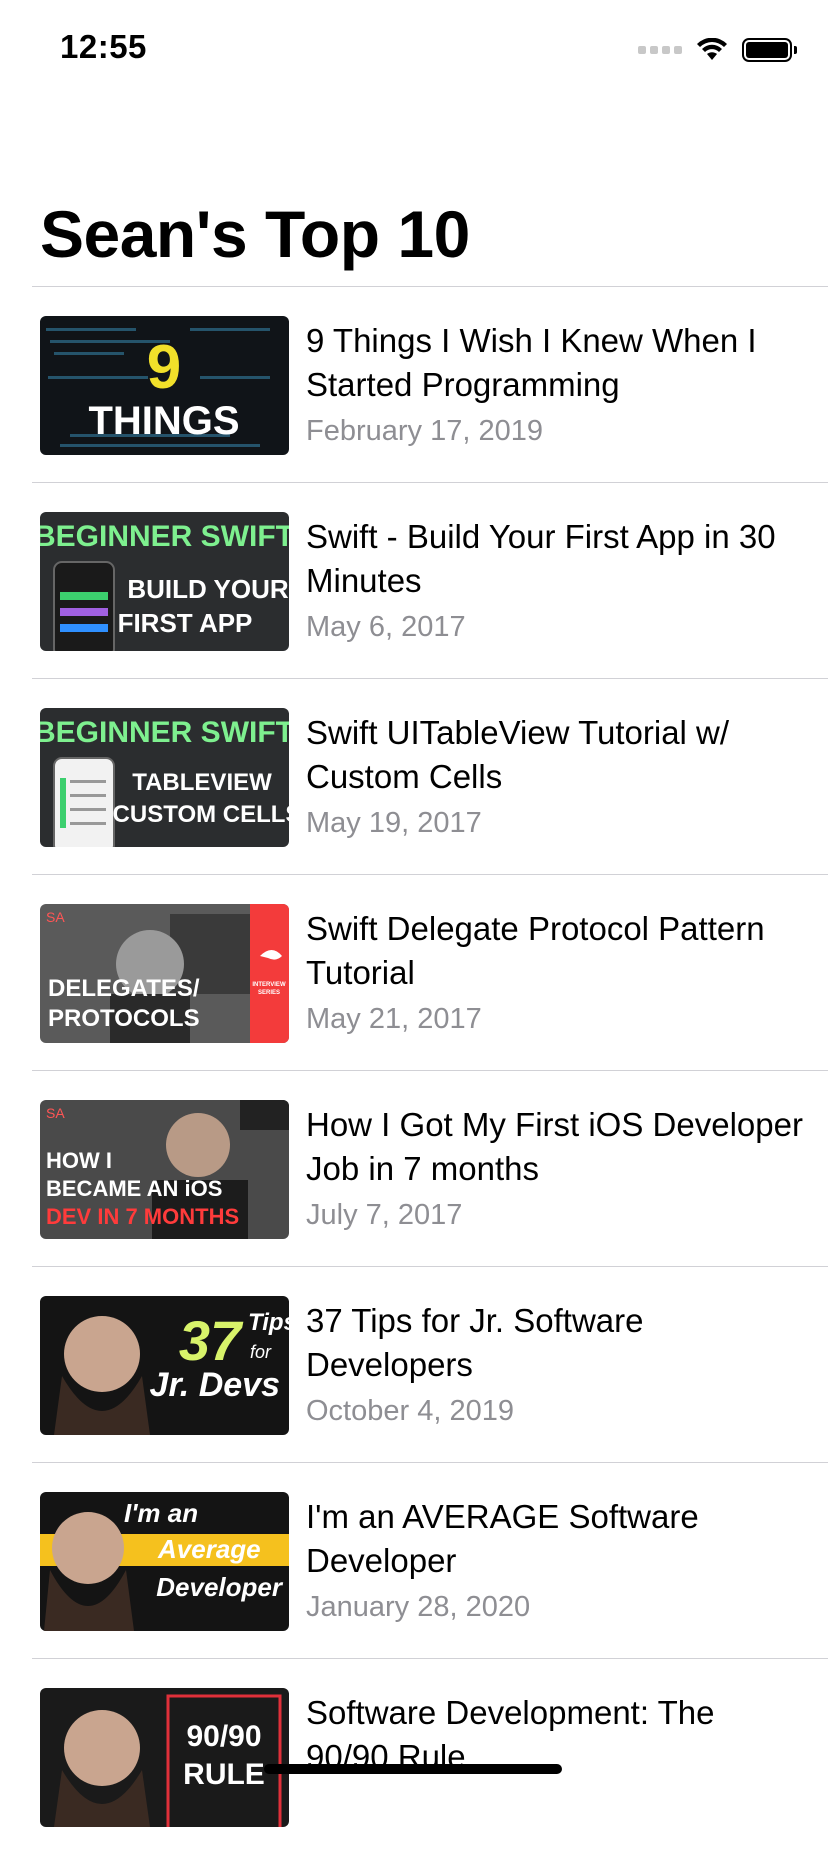  Describe the element at coordinates (163, 421) in the screenshot. I see `thumb-text: THINGS` at that location.